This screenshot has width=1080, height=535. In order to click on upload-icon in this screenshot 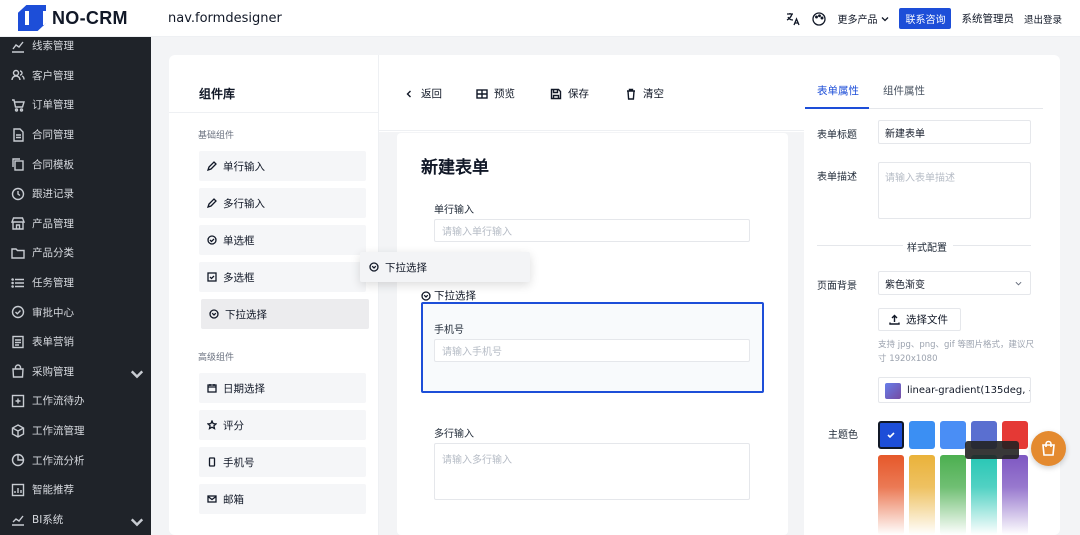, I will do `click(894, 319)`.